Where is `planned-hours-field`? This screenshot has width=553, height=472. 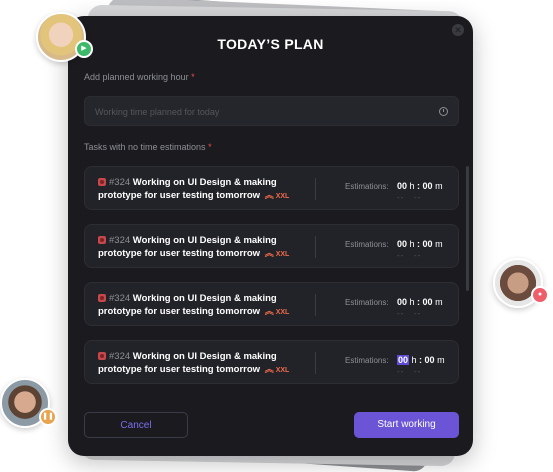 planned-hours-field is located at coordinates (271, 111).